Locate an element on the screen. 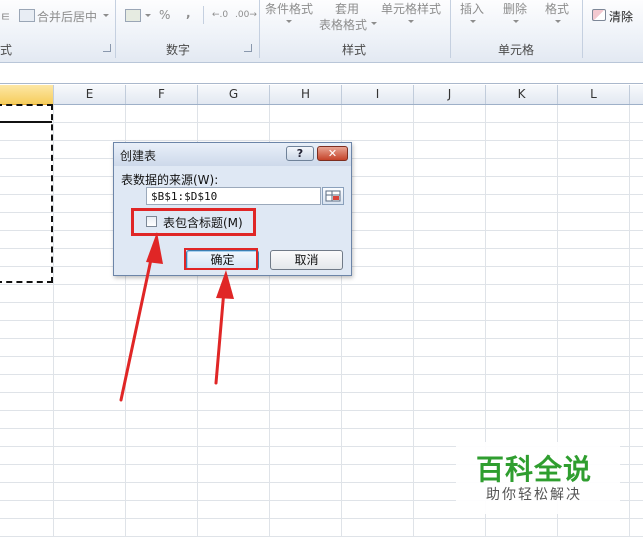 The width and height of the screenshot is (643, 537). format-as-table-button: 套用 is located at coordinates (347, 8).